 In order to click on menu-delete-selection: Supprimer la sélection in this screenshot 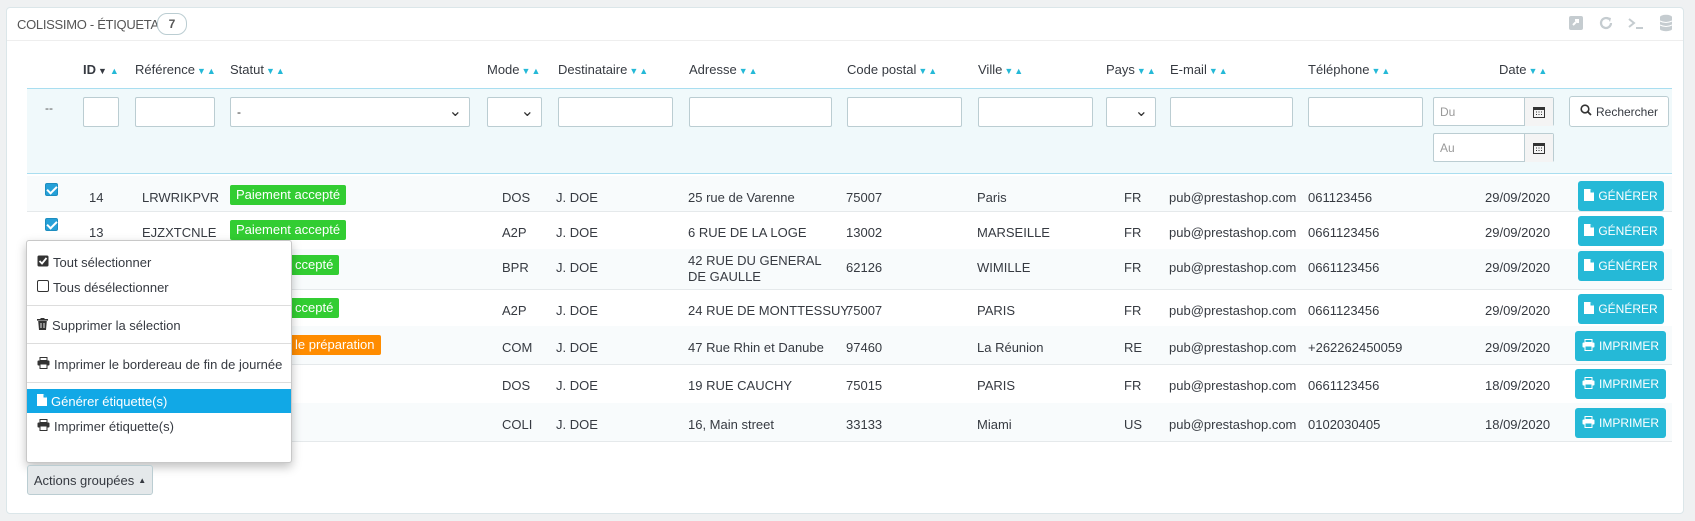, I will do `click(159, 325)`.